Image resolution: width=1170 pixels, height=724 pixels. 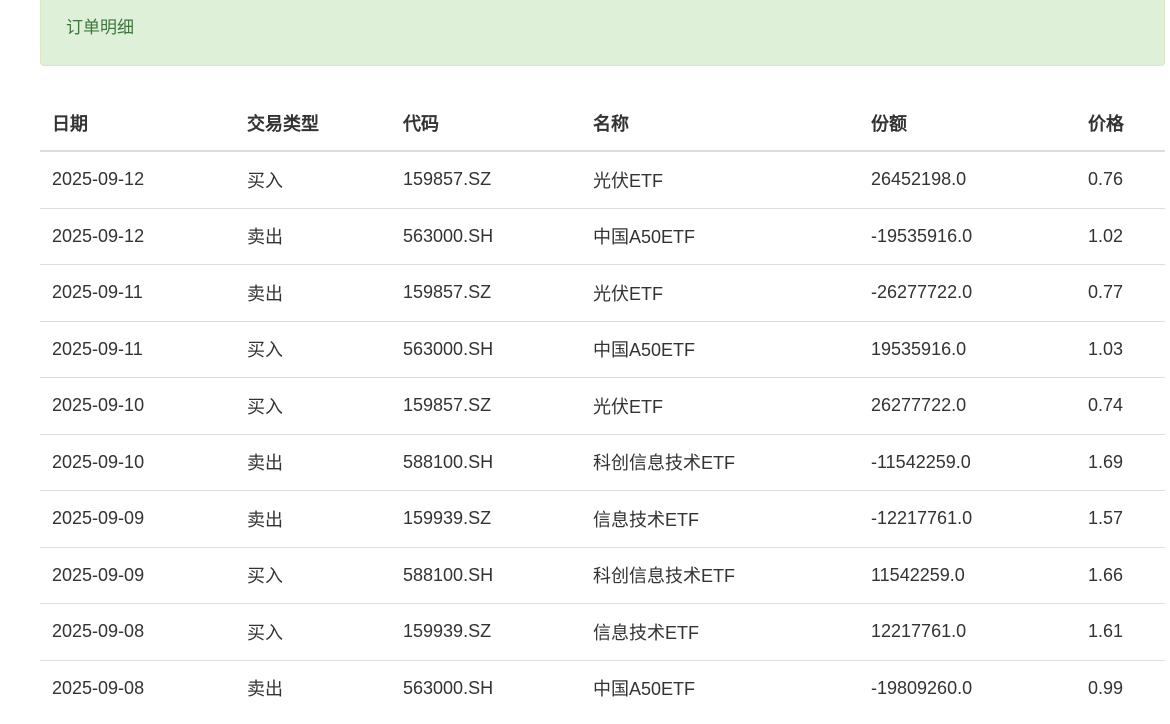 What do you see at coordinates (137, 124) in the screenshot?
I see `column-header-date: 日期` at bounding box center [137, 124].